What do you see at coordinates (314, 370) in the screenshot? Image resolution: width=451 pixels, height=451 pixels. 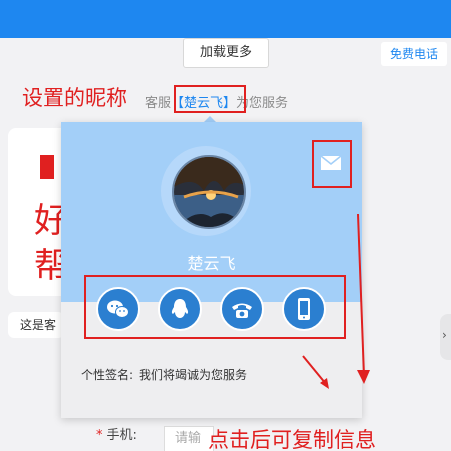 I see `annotation-arrow-diagonal` at bounding box center [314, 370].